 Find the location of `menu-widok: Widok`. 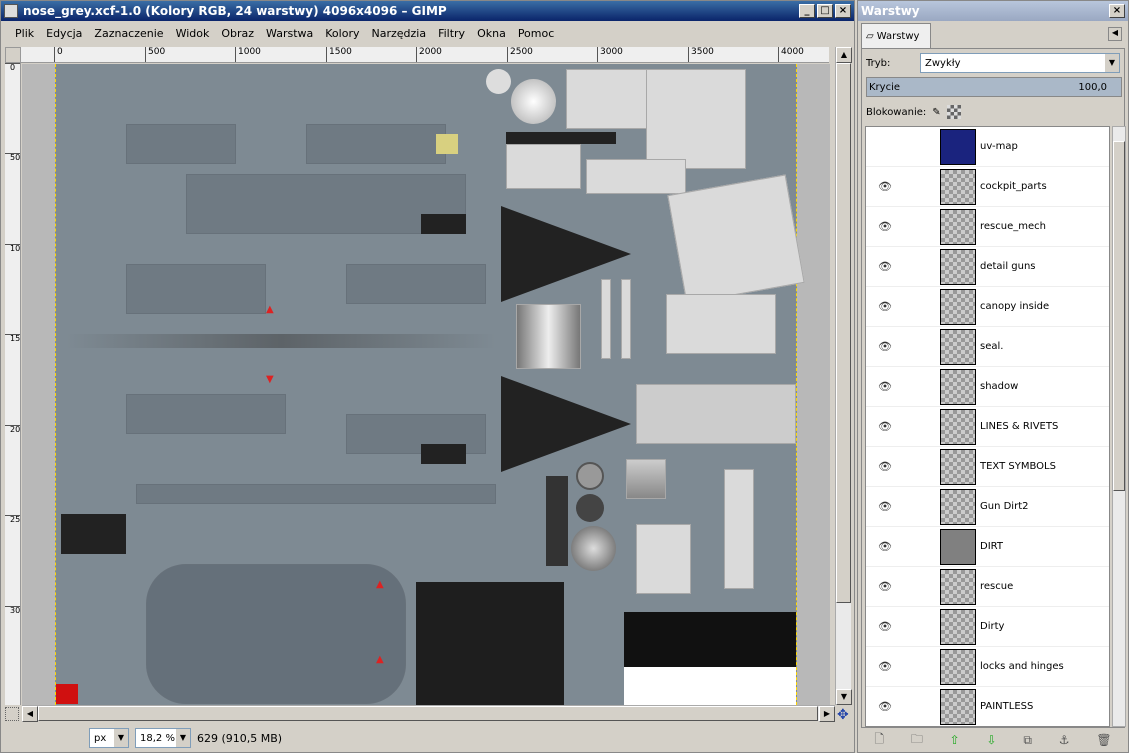

menu-widok: Widok is located at coordinates (193, 33).